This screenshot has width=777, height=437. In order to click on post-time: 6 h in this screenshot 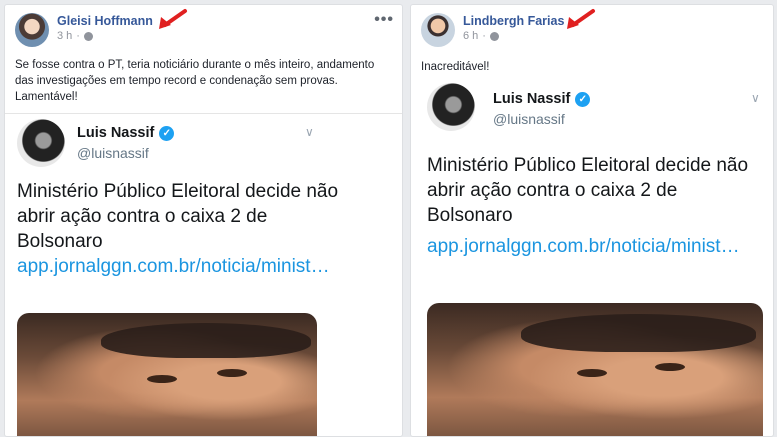, I will do `click(470, 36)`.